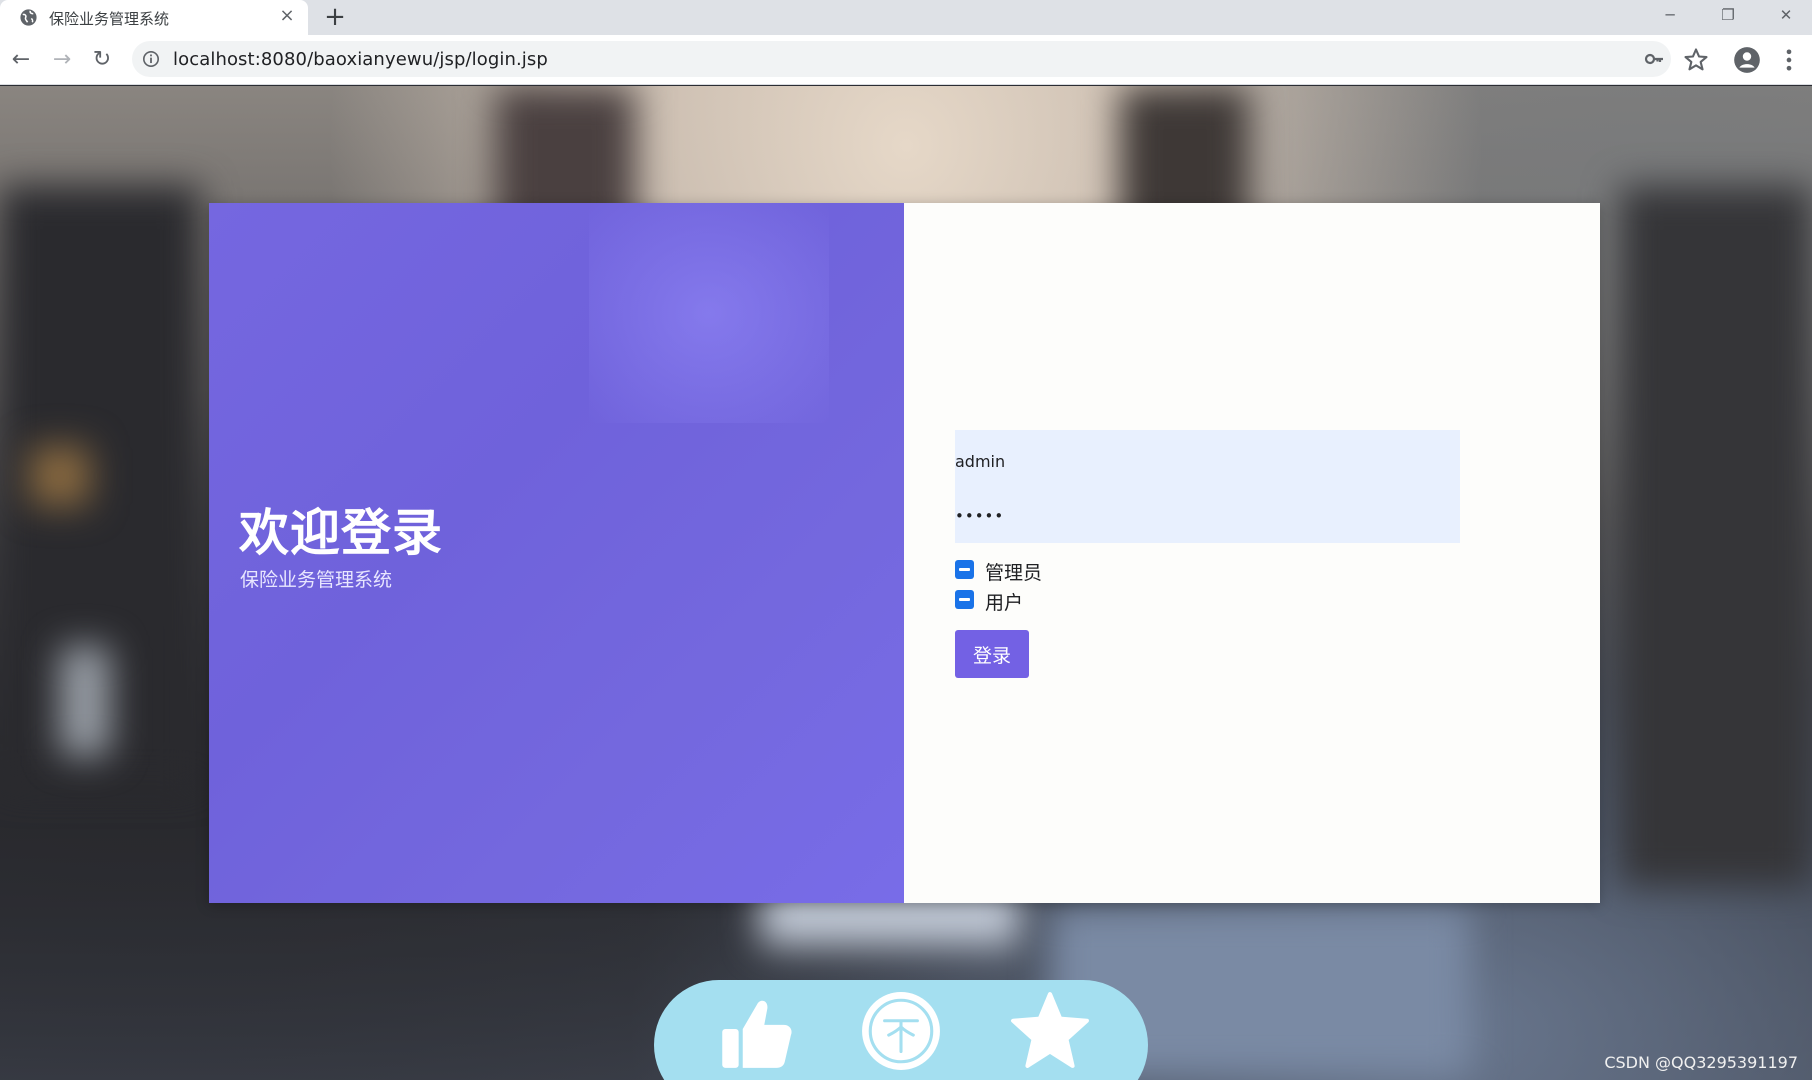 Image resolution: width=1812 pixels, height=1080 pixels. What do you see at coordinates (709, 313) in the screenshot?
I see `panel-sheen` at bounding box center [709, 313].